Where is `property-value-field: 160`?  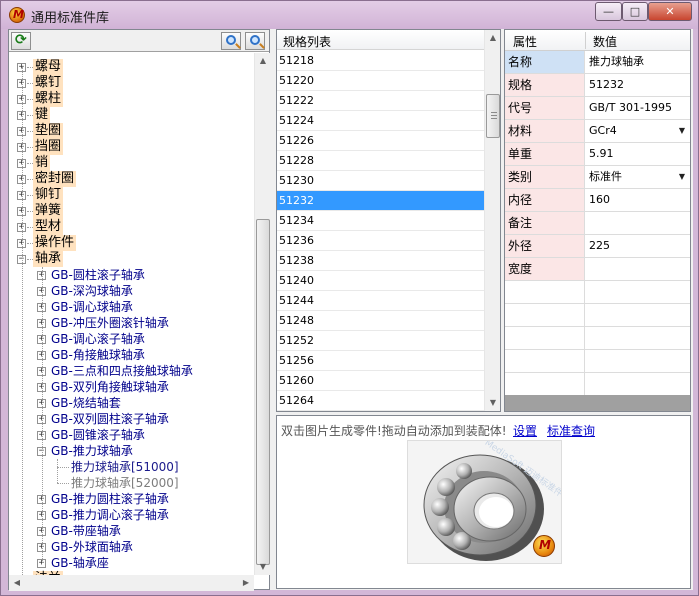 property-value-field: 160 is located at coordinates (638, 200).